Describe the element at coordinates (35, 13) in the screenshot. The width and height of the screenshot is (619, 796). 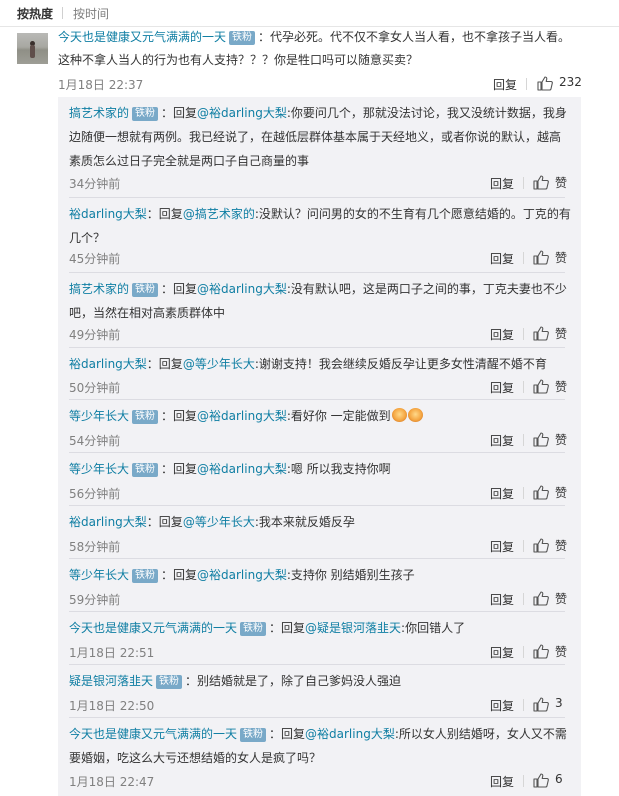
I see `sort-by-hot-tab: 按热度` at that location.